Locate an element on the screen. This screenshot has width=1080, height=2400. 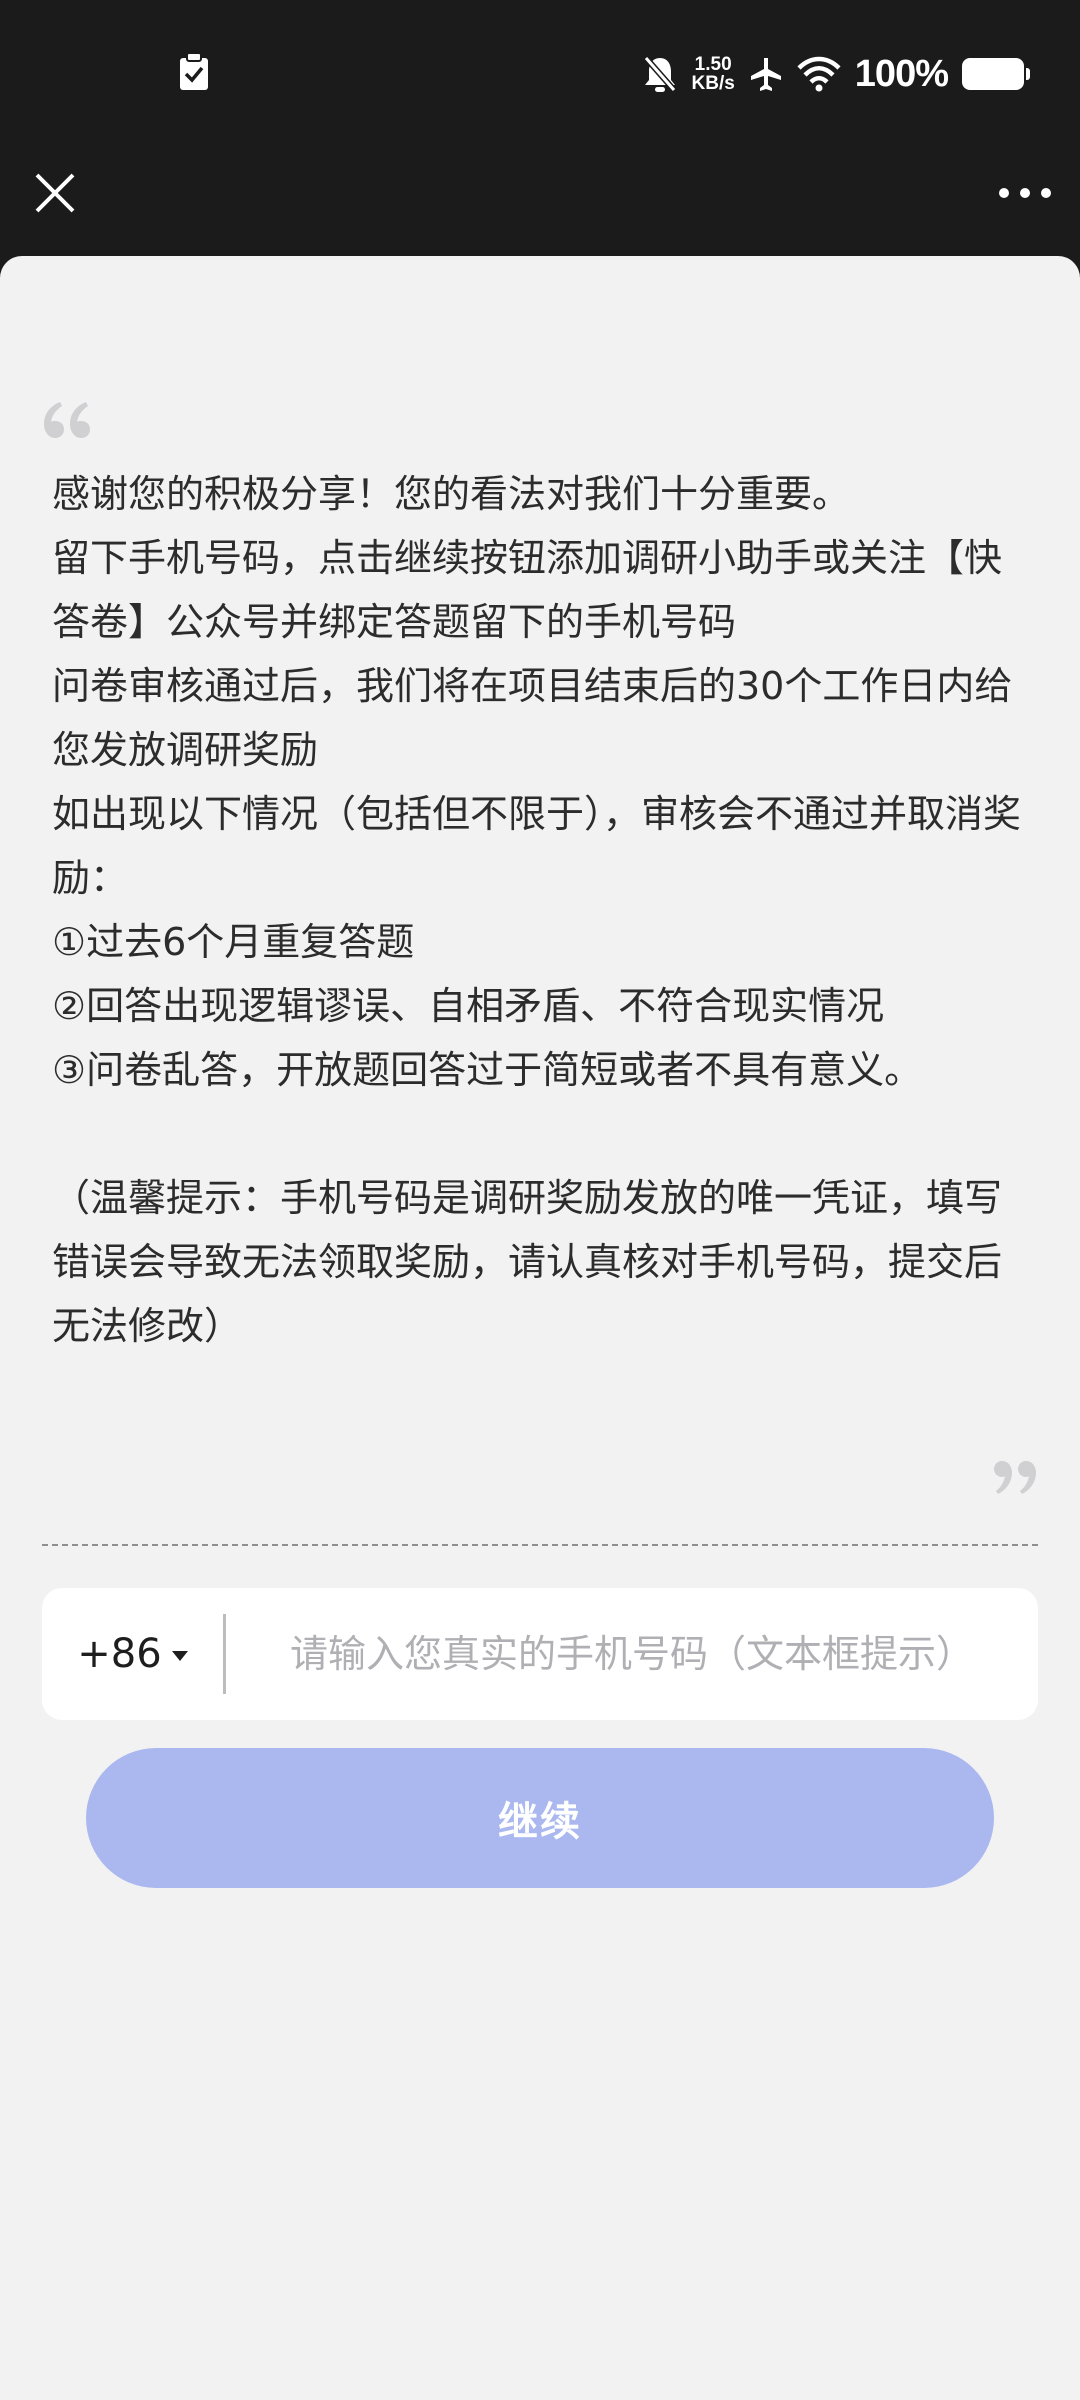
phone-number-input is located at coordinates (649, 1654).